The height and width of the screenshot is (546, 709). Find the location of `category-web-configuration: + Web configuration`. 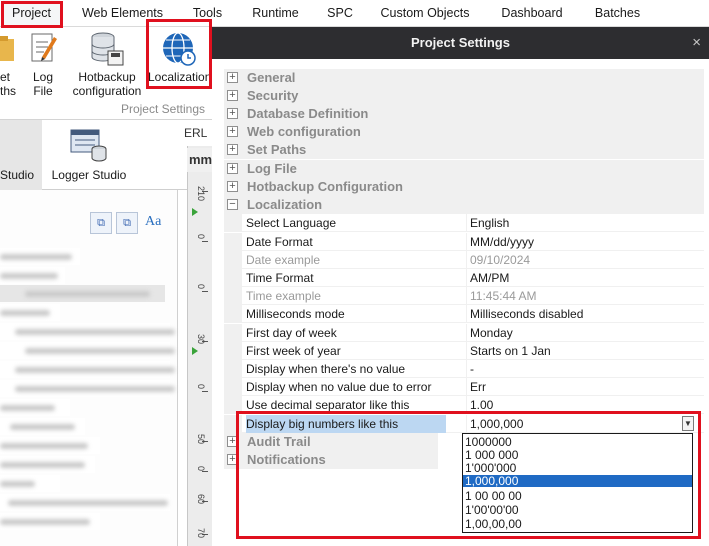

category-web-configuration: + Web configuration is located at coordinates (464, 132).